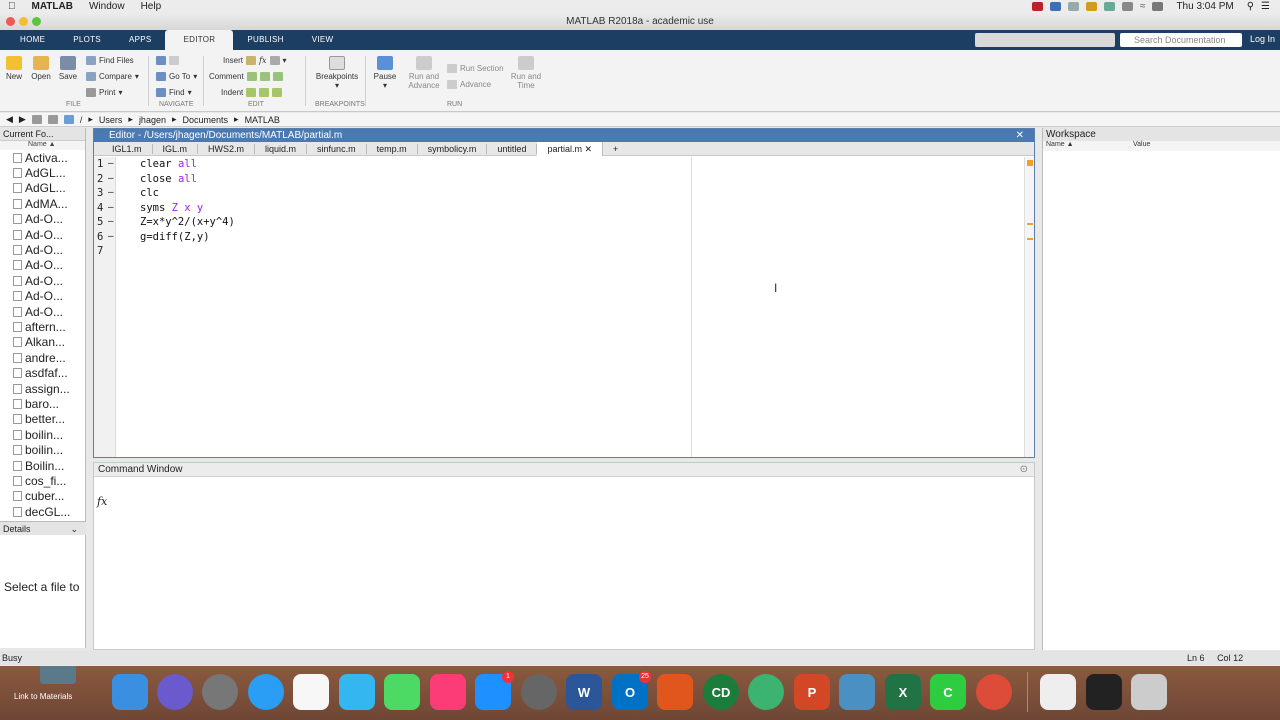 This screenshot has width=1280, height=720. I want to click on minimize-window-button, so click(23, 21).